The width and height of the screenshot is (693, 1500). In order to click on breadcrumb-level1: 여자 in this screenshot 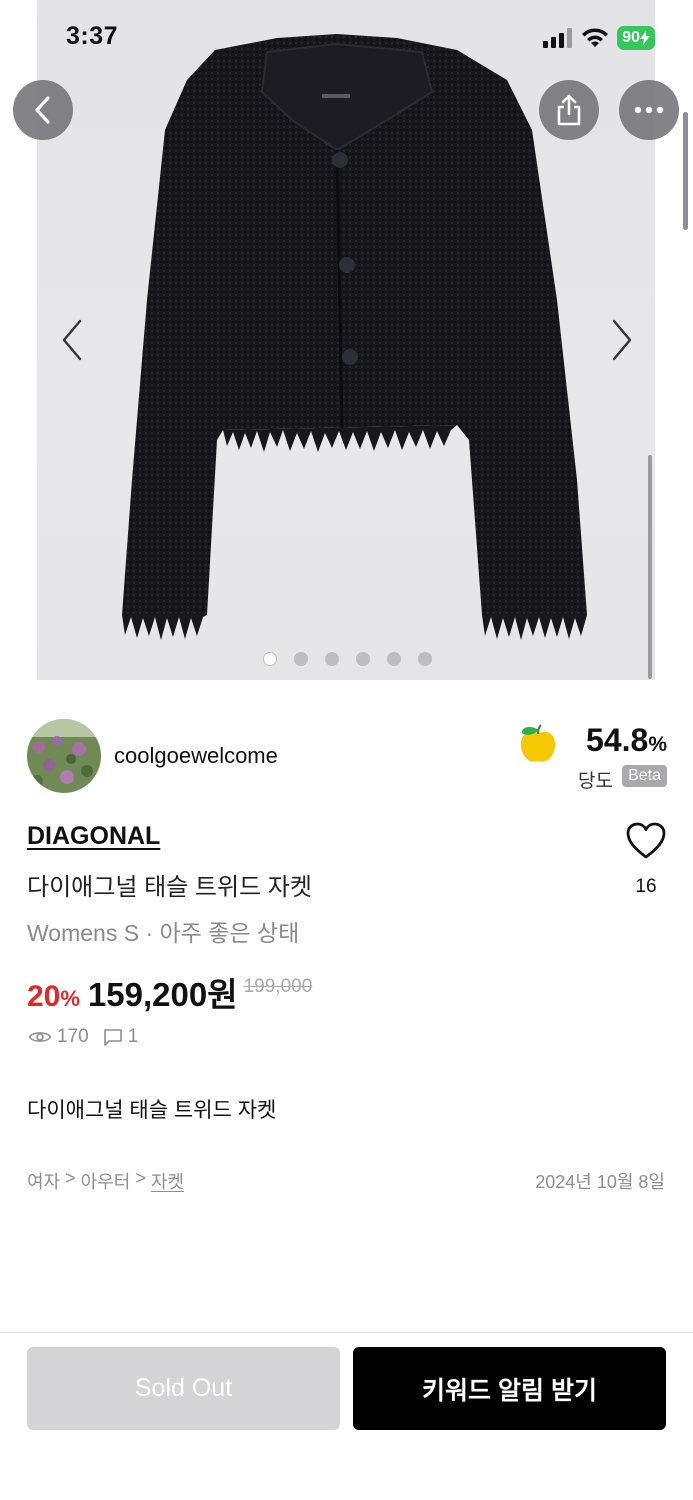, I will do `click(43, 1181)`.